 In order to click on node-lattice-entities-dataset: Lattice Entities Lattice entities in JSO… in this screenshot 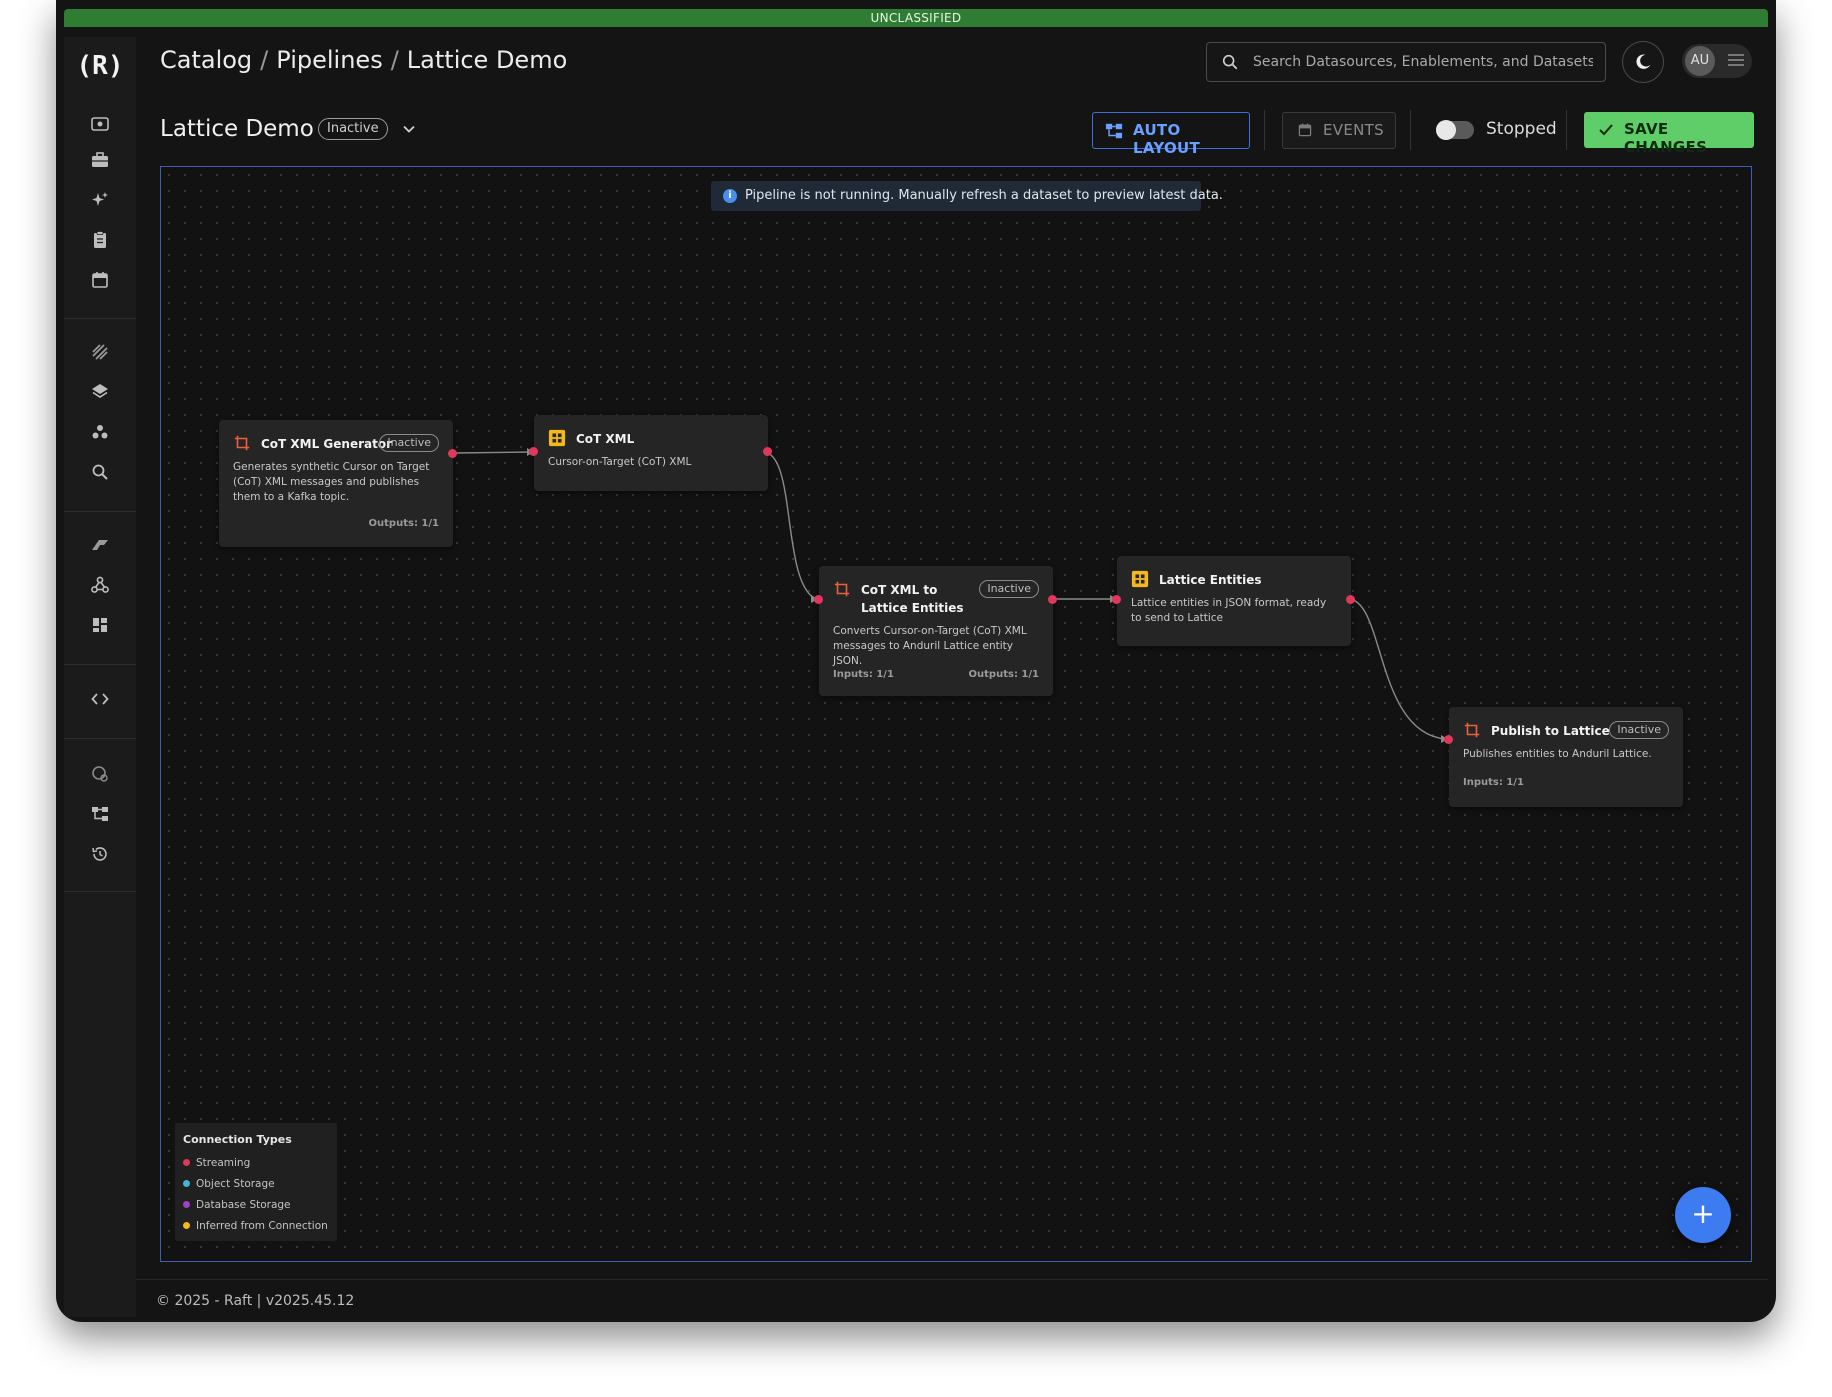, I will do `click(1233, 601)`.